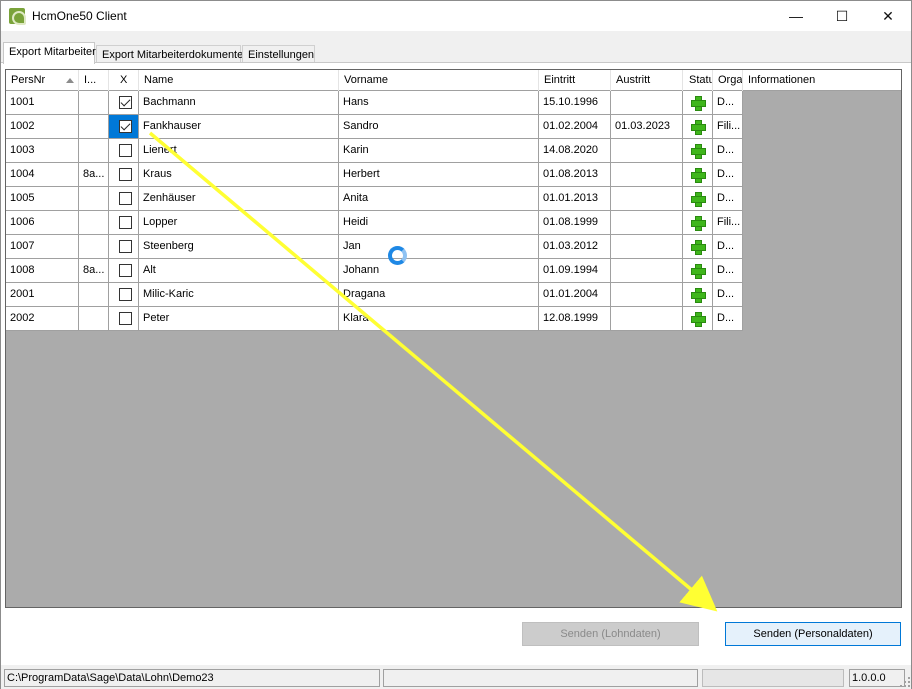  Describe the element at coordinates (239, 222) in the screenshot. I see `cell-name: Lopper` at that location.